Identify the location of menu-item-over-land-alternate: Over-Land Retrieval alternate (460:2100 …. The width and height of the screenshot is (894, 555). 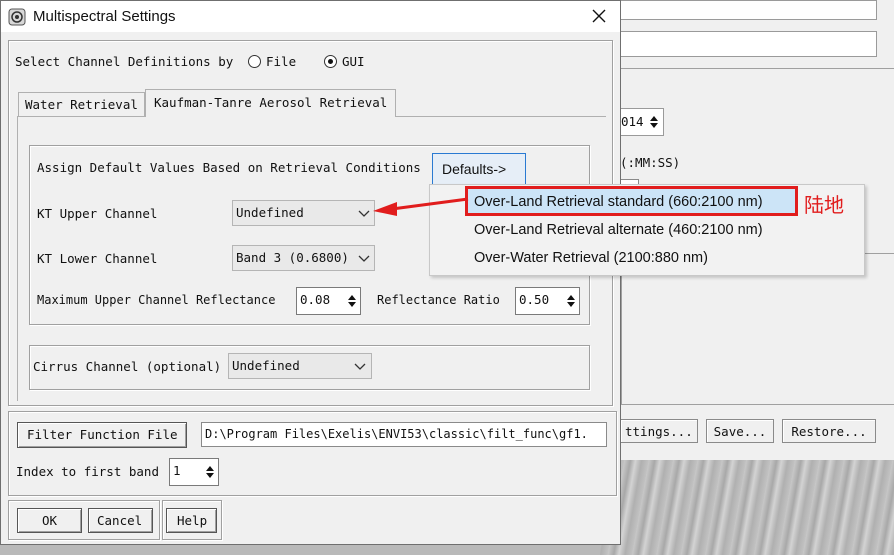
(618, 230).